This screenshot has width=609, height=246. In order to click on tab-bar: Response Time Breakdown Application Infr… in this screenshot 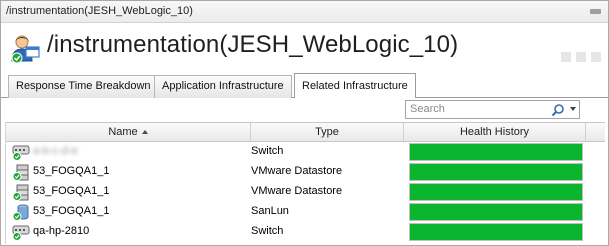, I will do `click(304, 84)`.